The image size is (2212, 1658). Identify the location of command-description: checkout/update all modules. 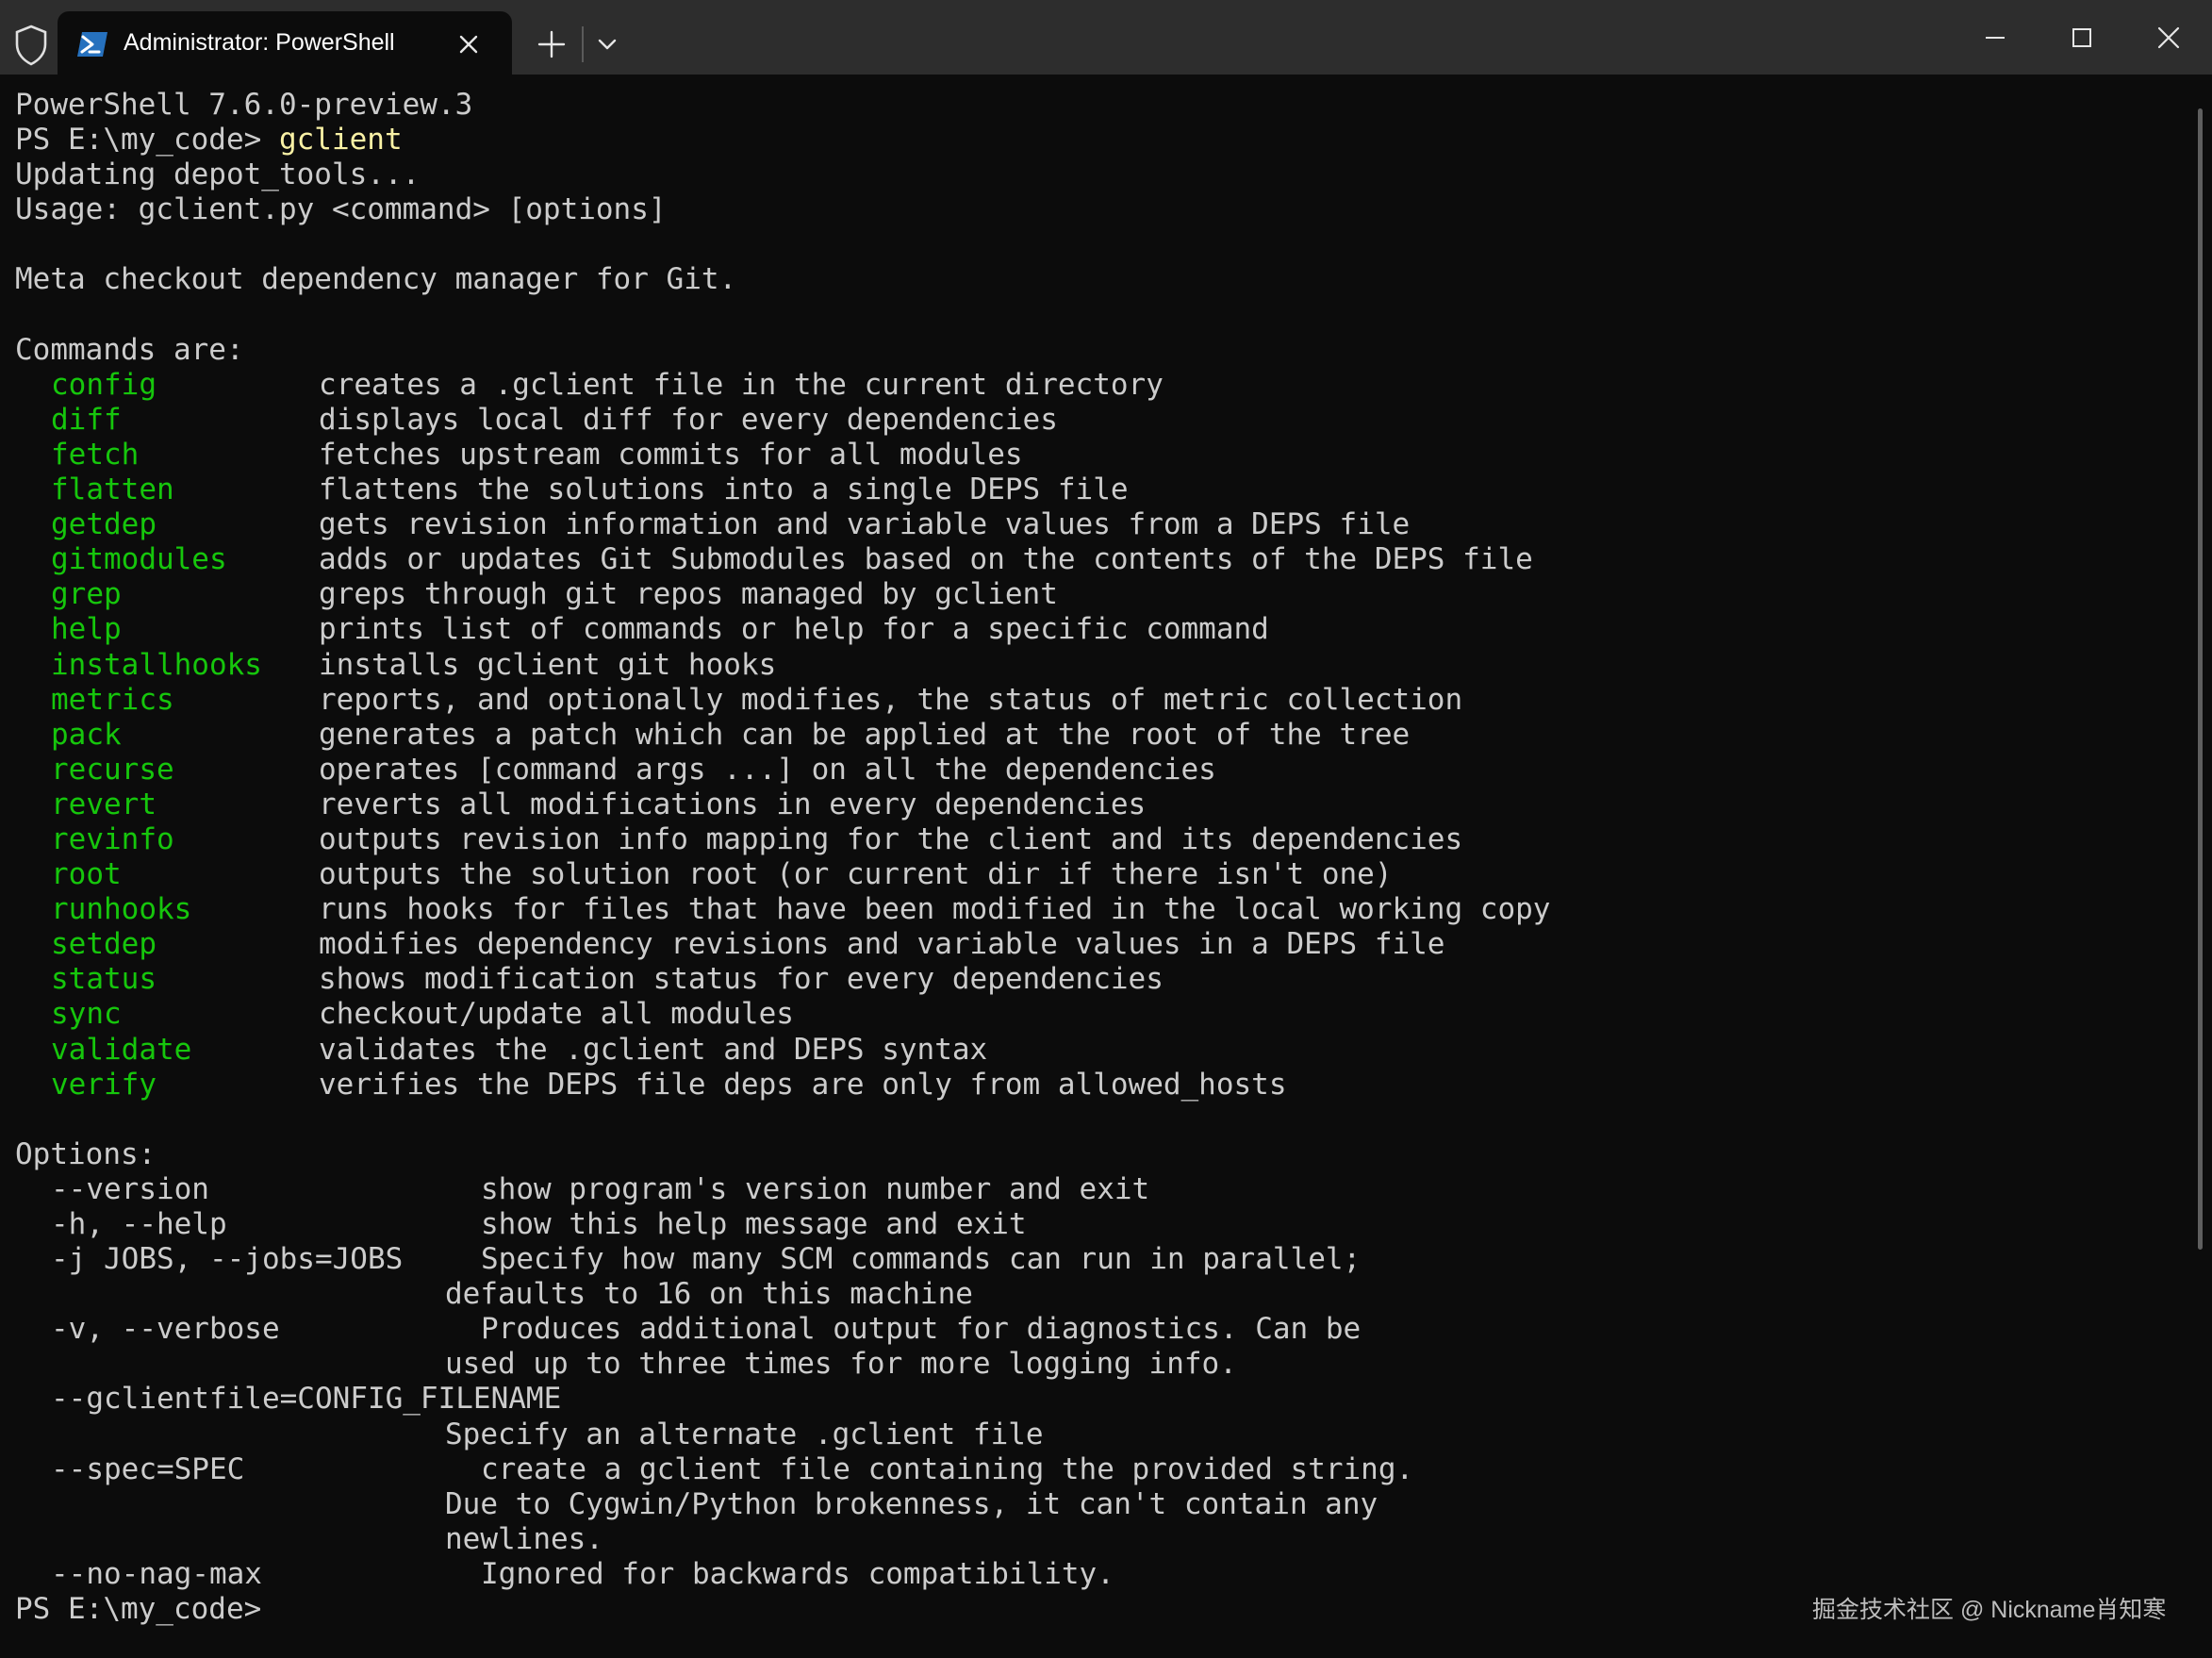
(556, 1014).